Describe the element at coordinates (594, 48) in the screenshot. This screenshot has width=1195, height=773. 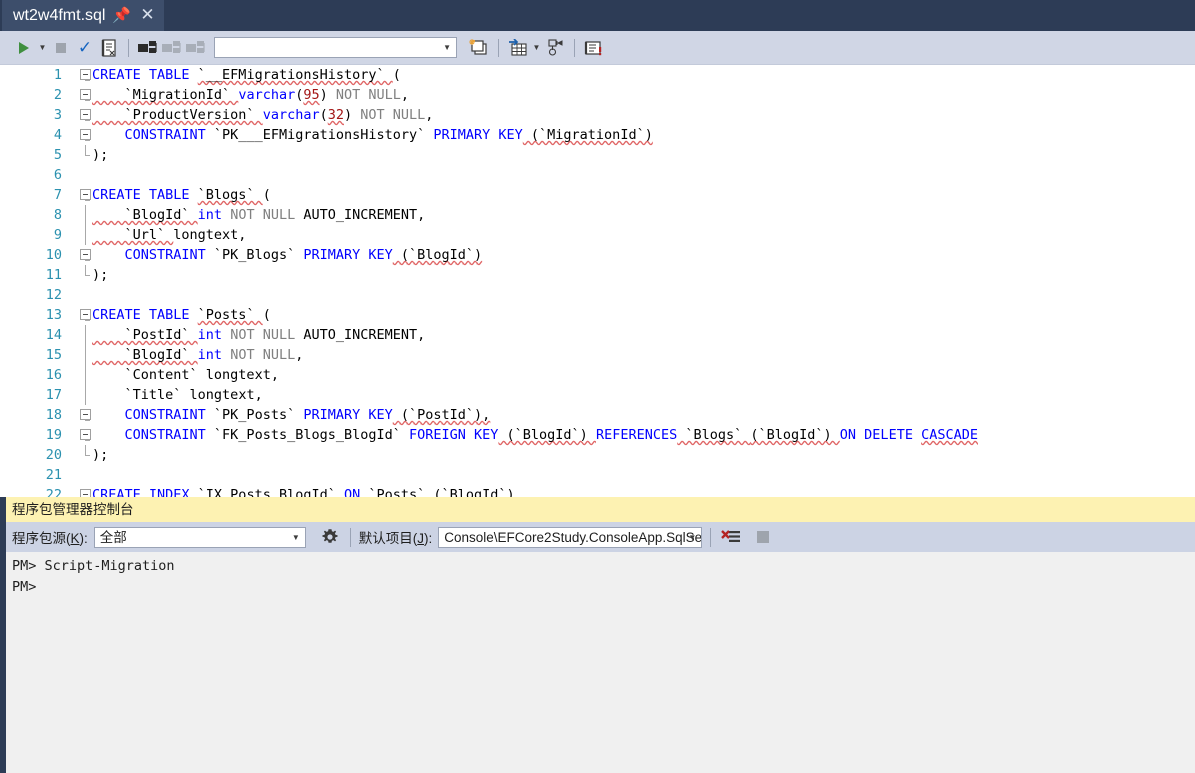
I see `query-designer-button` at that location.